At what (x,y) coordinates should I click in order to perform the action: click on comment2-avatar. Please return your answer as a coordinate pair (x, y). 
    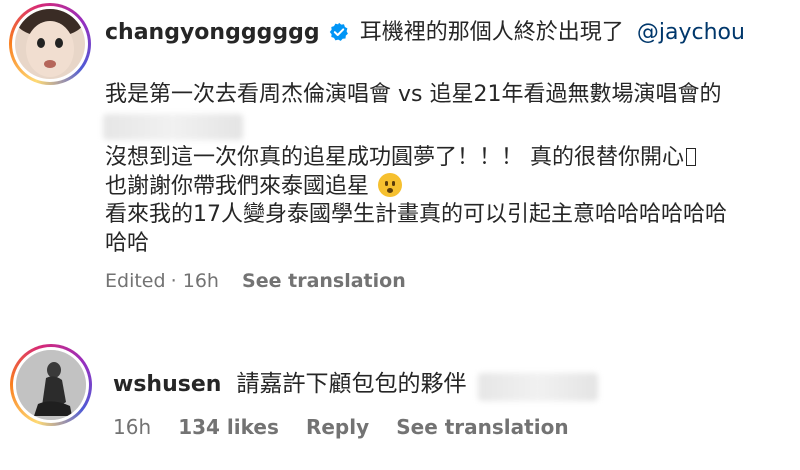
    Looking at the image, I should click on (51, 385).